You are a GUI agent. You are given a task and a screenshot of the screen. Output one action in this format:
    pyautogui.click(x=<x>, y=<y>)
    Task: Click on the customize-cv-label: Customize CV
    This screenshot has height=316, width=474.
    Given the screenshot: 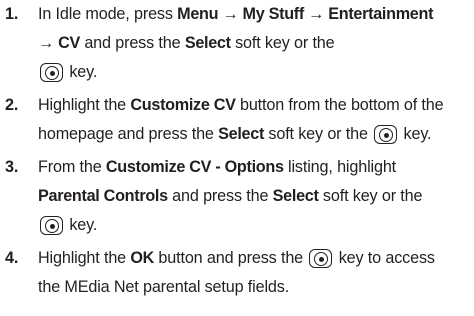 What is the action you would take?
    pyautogui.click(x=183, y=105)
    